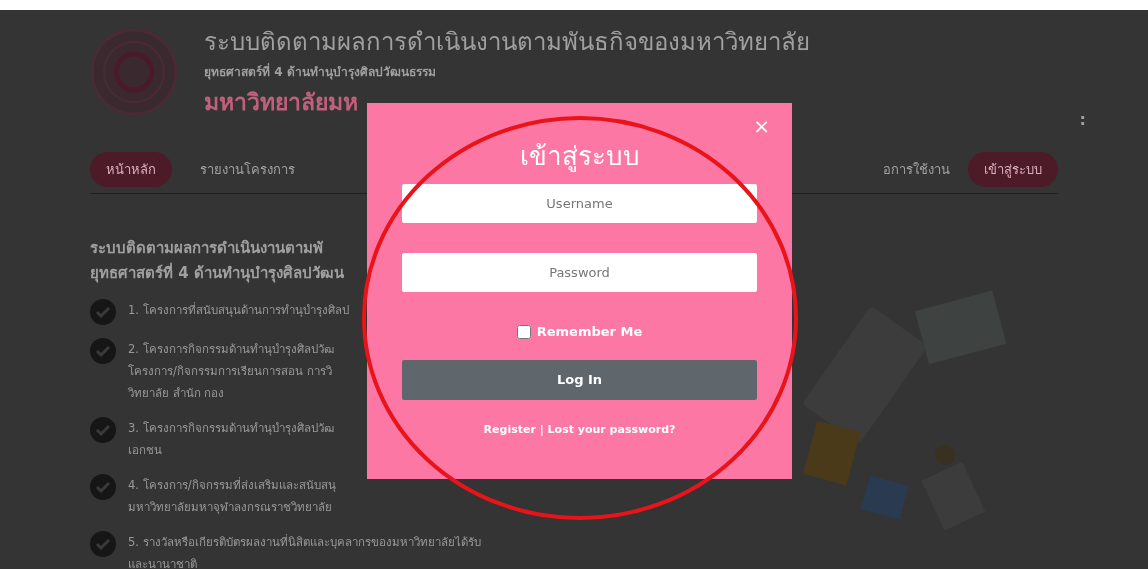  I want to click on nav-link: อการใช้งาน, so click(916, 169).